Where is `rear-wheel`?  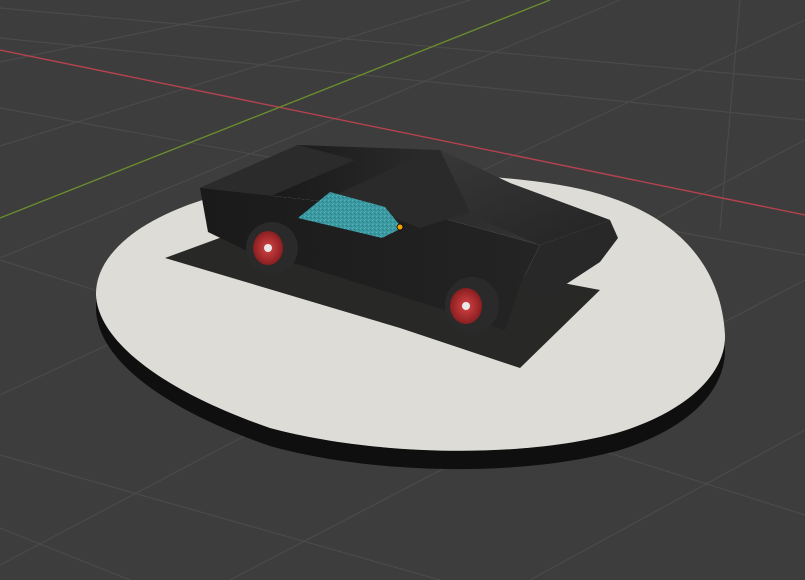 rear-wheel is located at coordinates (272, 248).